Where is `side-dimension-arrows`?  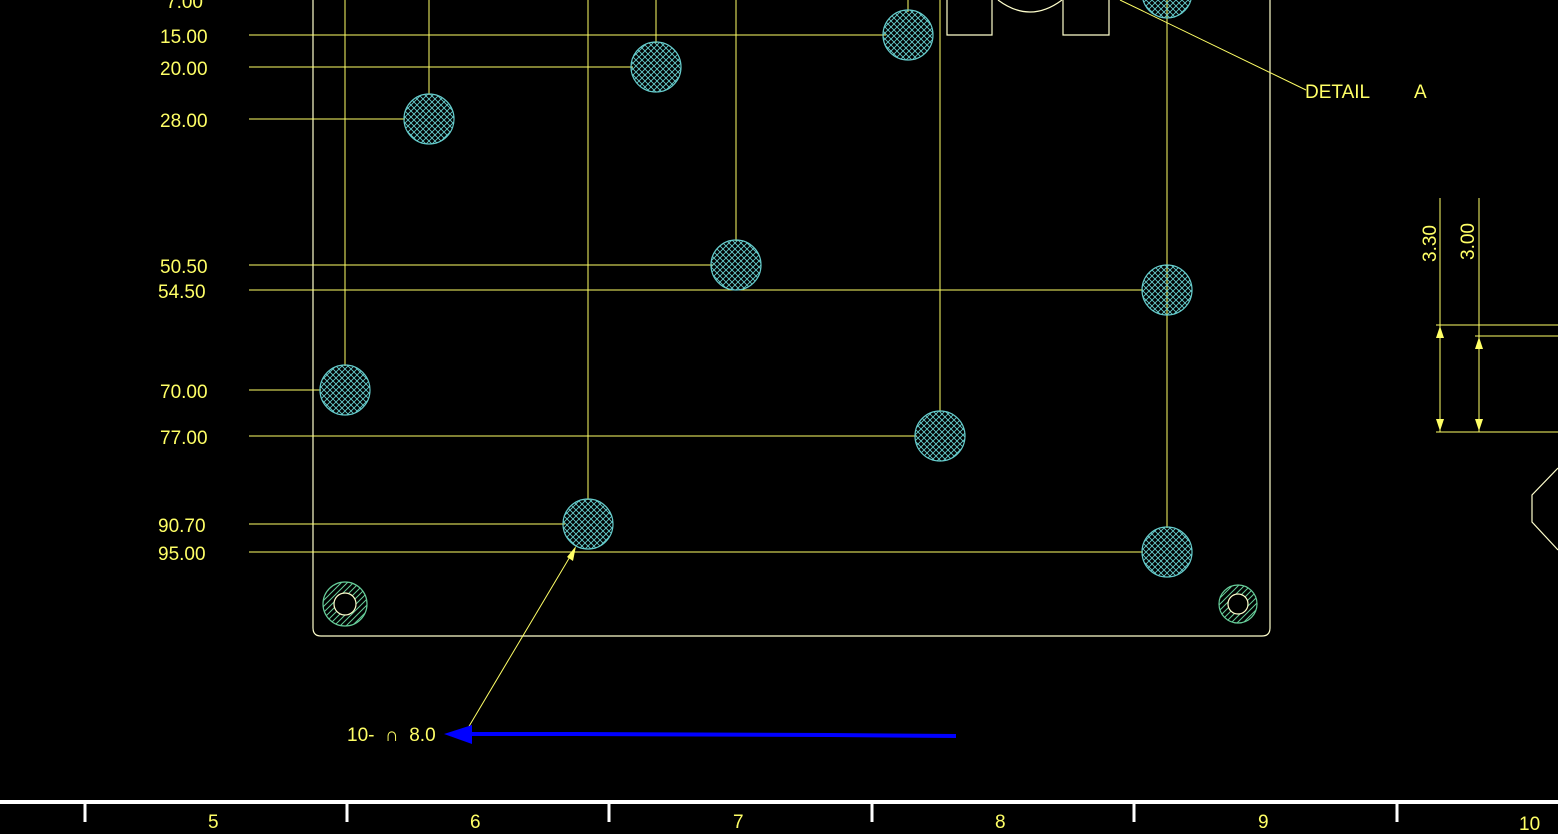 side-dimension-arrows is located at coordinates (1459, 378).